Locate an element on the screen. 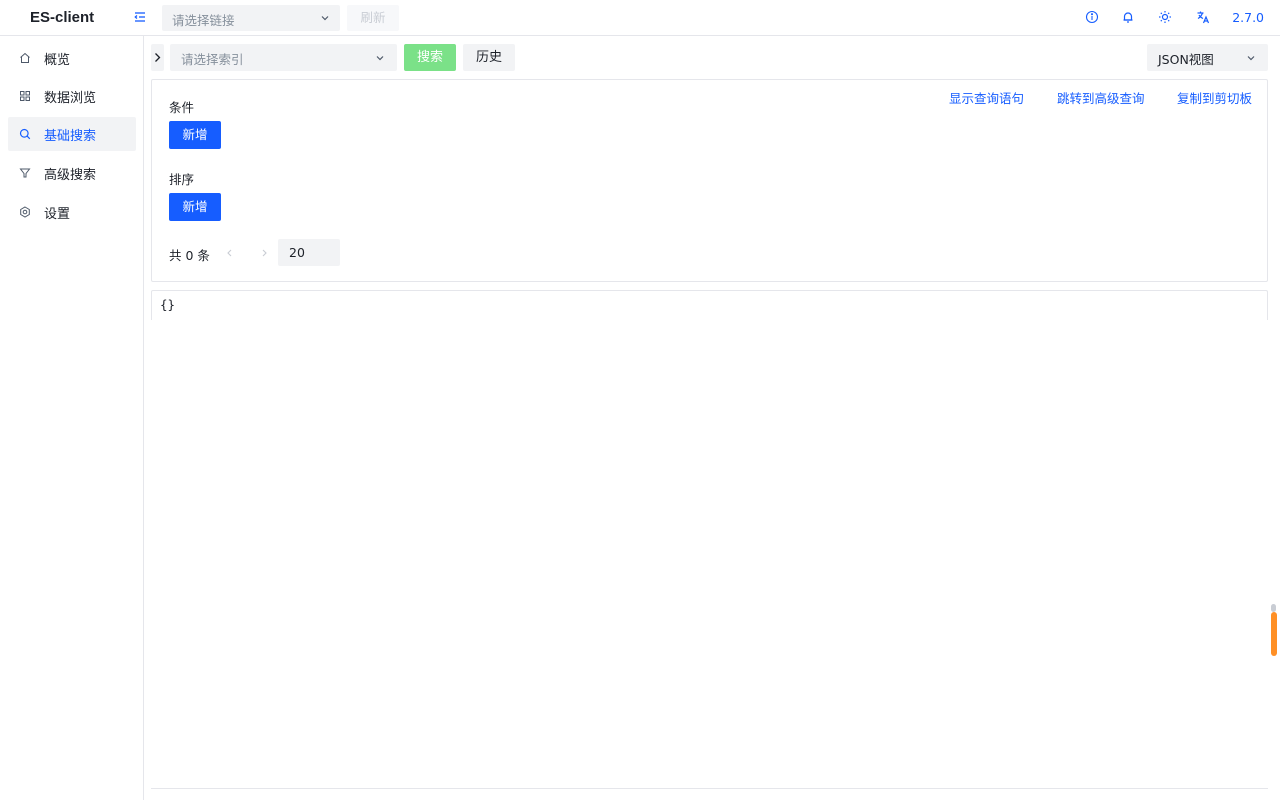  sidebar: 概览 数据浏览 基础搜索 高级搜索 设置 is located at coordinates (72, 418).